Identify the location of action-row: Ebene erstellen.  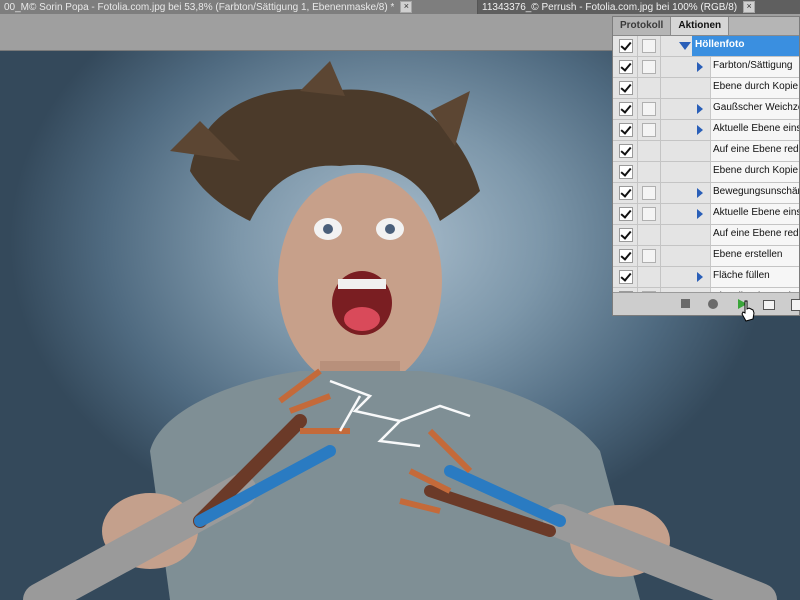
(706, 256).